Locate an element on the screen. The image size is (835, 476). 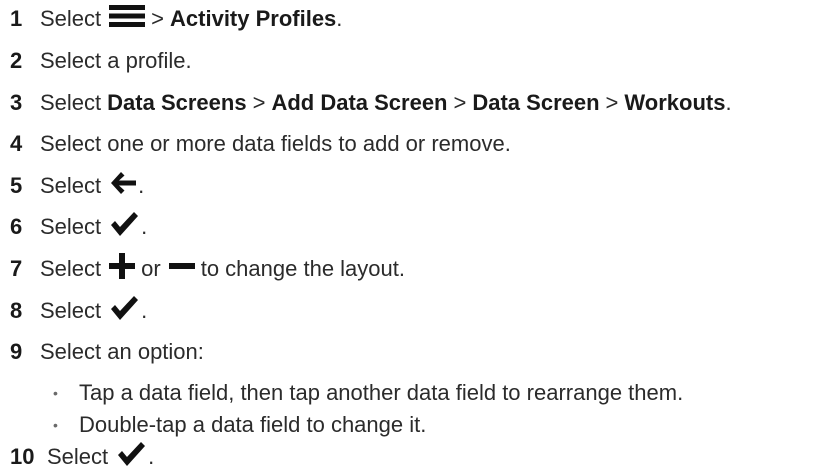
step-number: 3 is located at coordinates (16, 102).